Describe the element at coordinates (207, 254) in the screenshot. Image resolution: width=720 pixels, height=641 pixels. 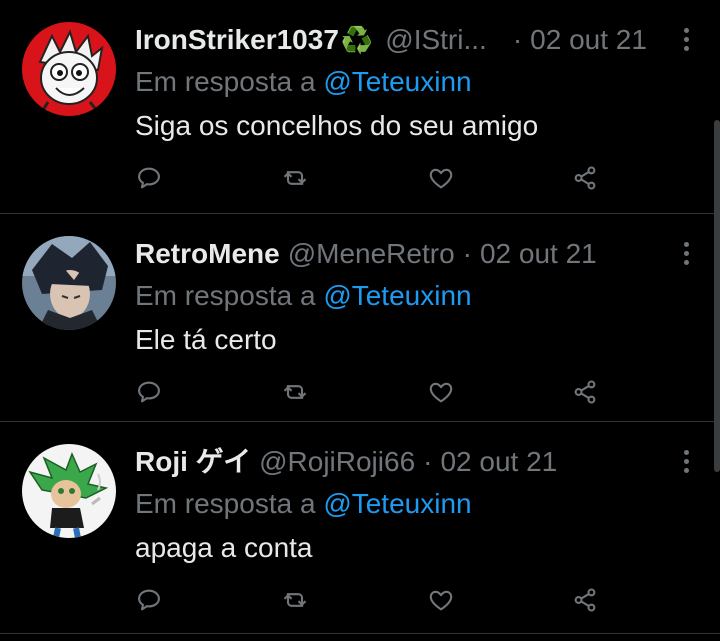
I see `display-name: RetroMene` at that location.